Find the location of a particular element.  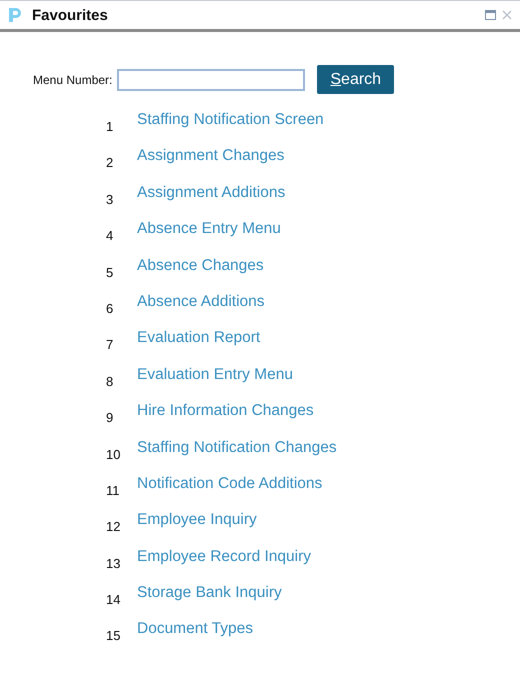

menu-number-field is located at coordinates (211, 79).